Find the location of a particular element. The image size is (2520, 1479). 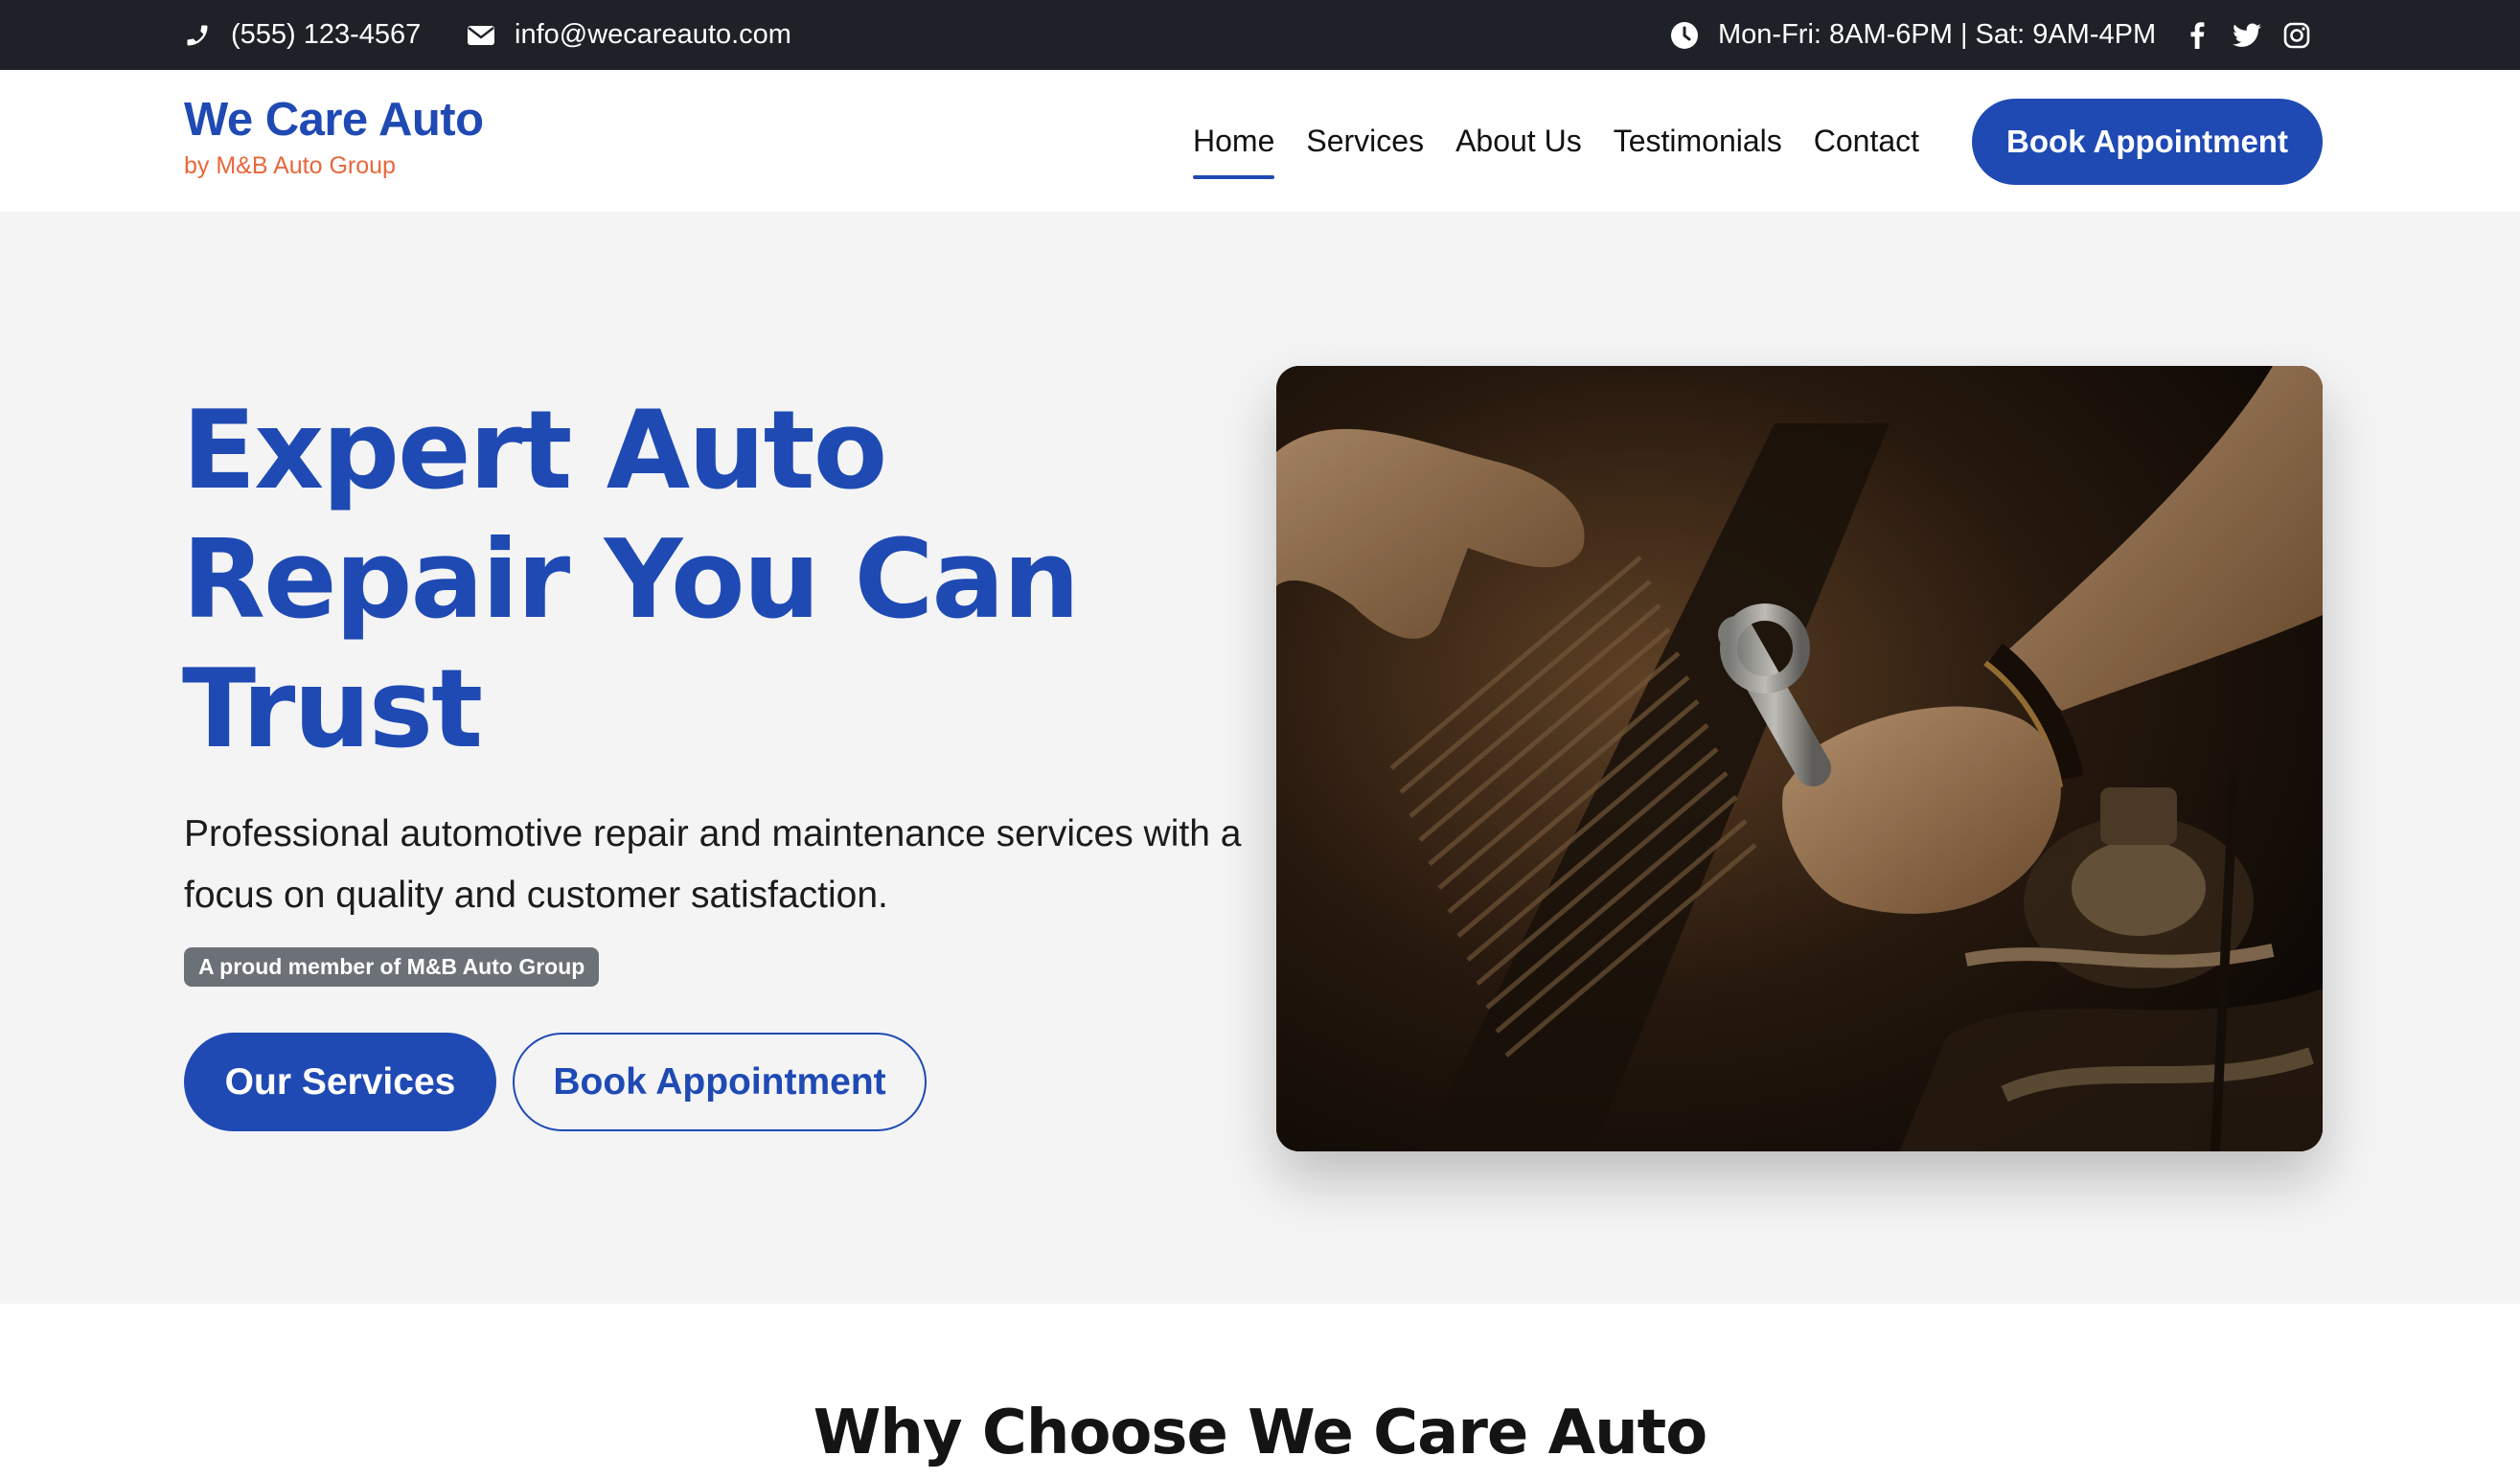

phone-text: (555) 123-4567 is located at coordinates (326, 34).